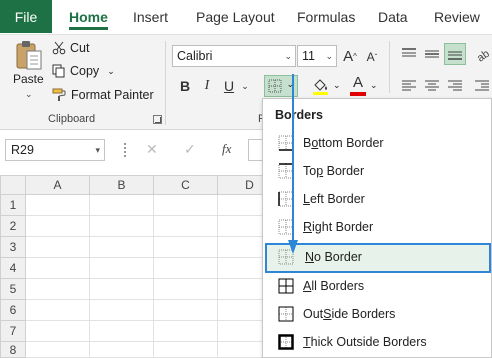 This screenshot has height=358, width=492. Describe the element at coordinates (26, 16) in the screenshot. I see `tab-file: File` at that location.